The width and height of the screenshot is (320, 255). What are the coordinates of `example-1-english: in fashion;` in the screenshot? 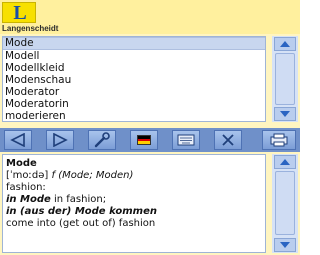 It's located at (78, 199).